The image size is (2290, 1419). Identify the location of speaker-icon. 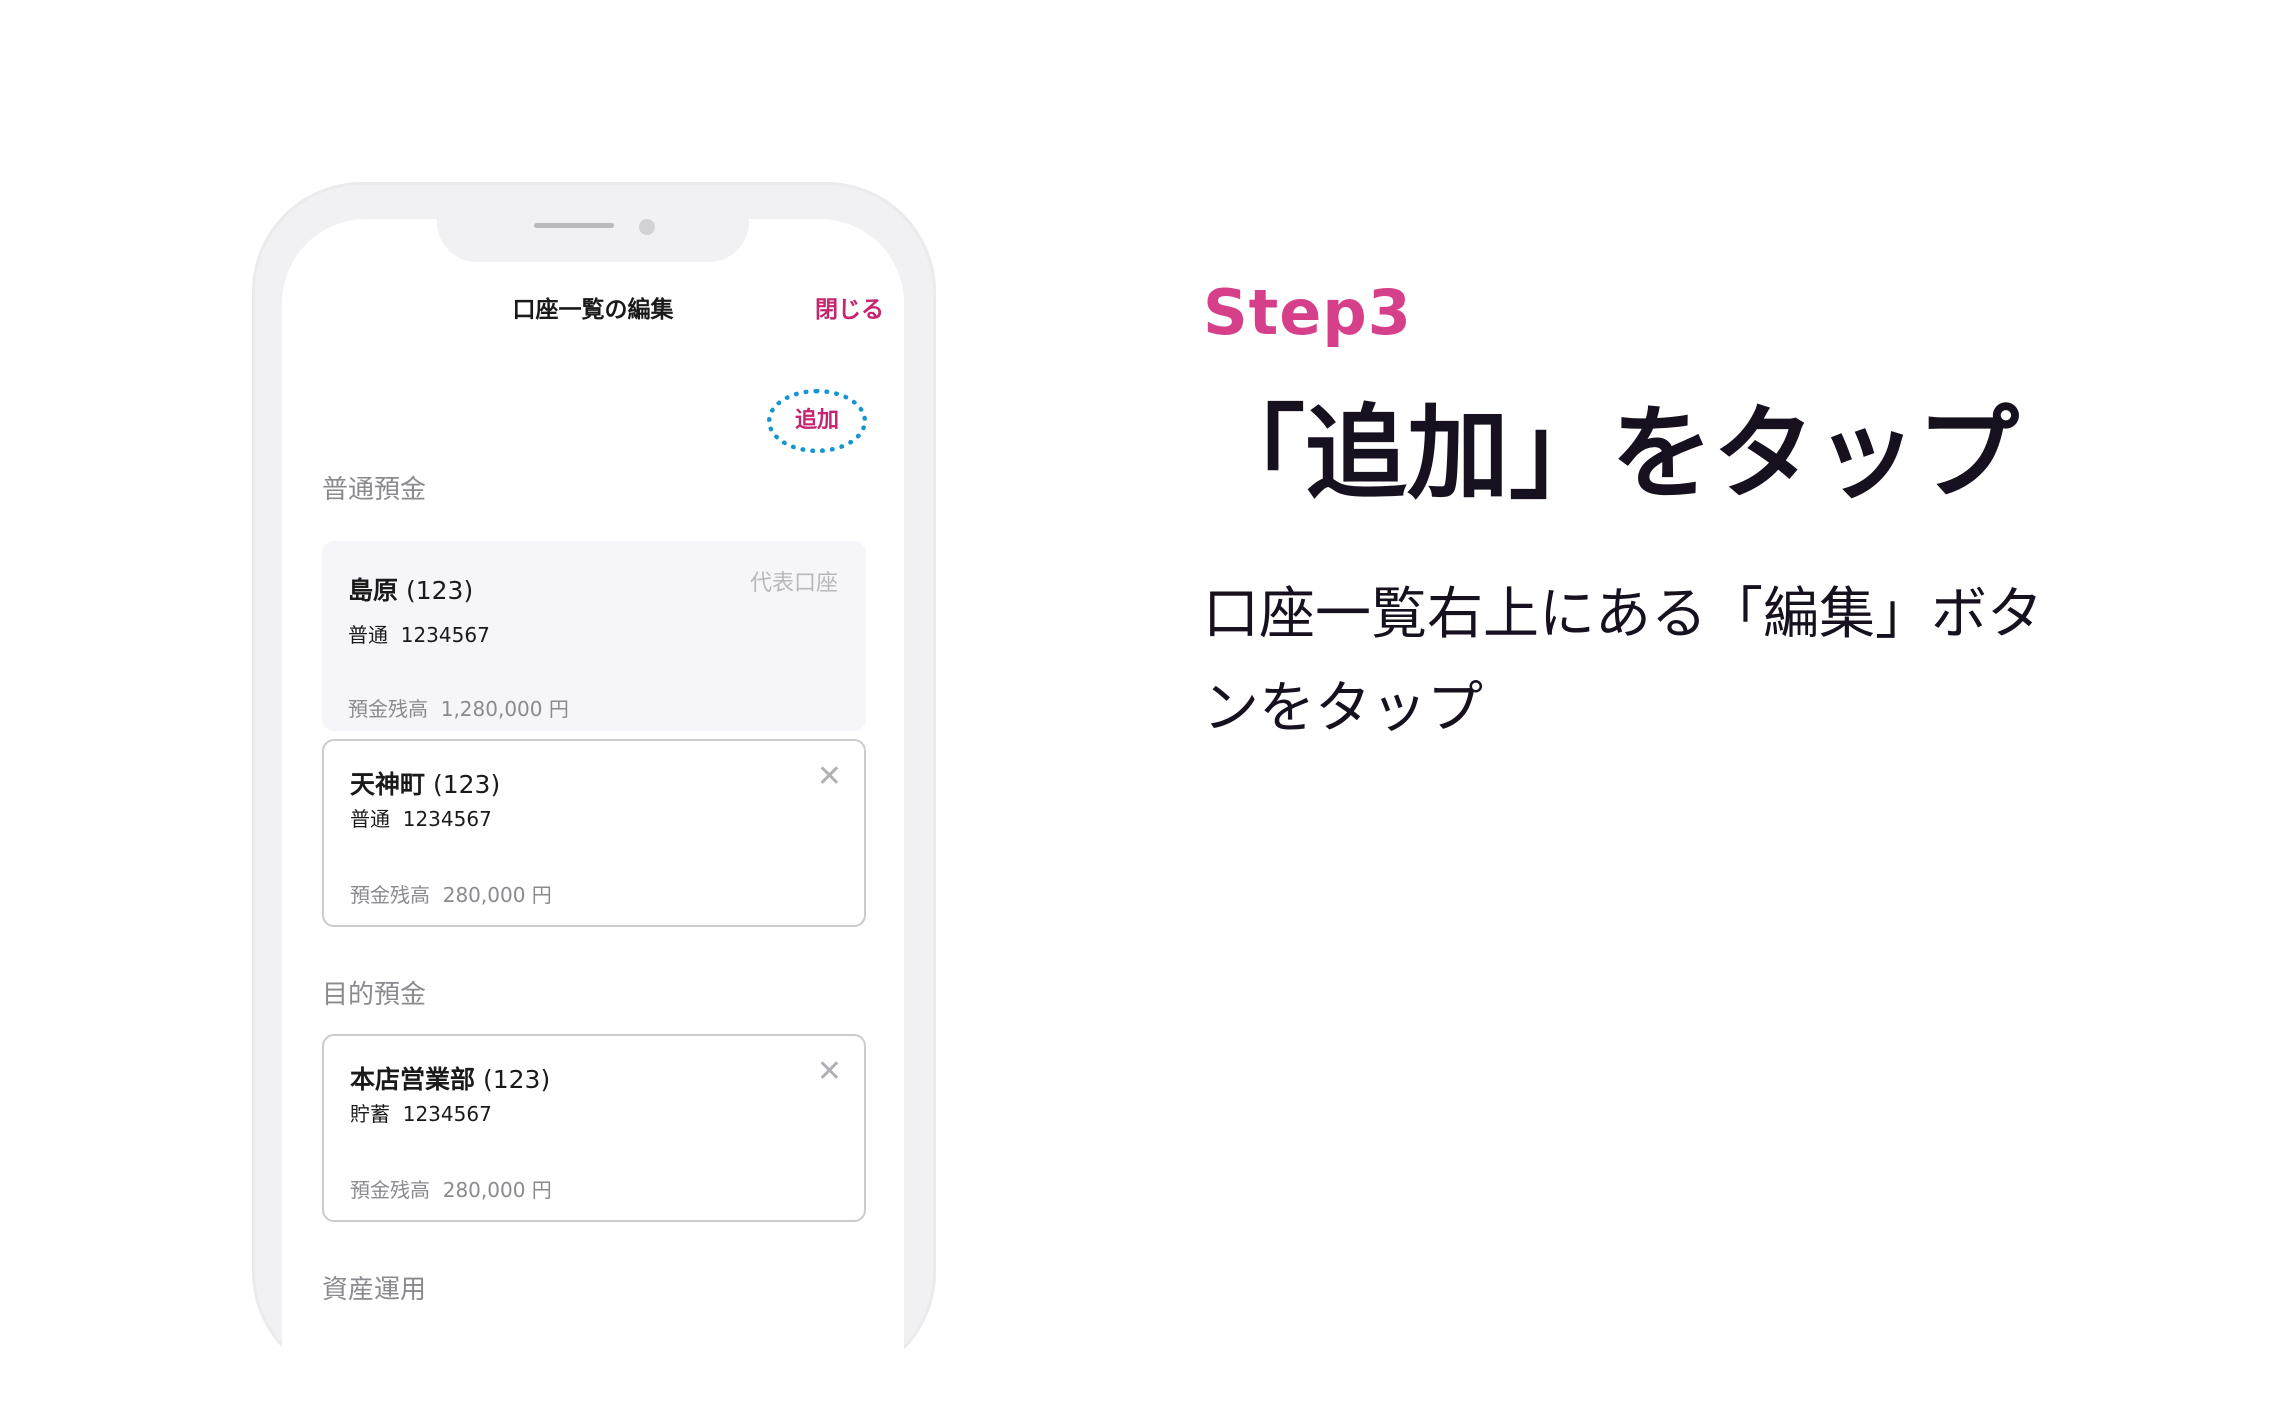
(574, 225).